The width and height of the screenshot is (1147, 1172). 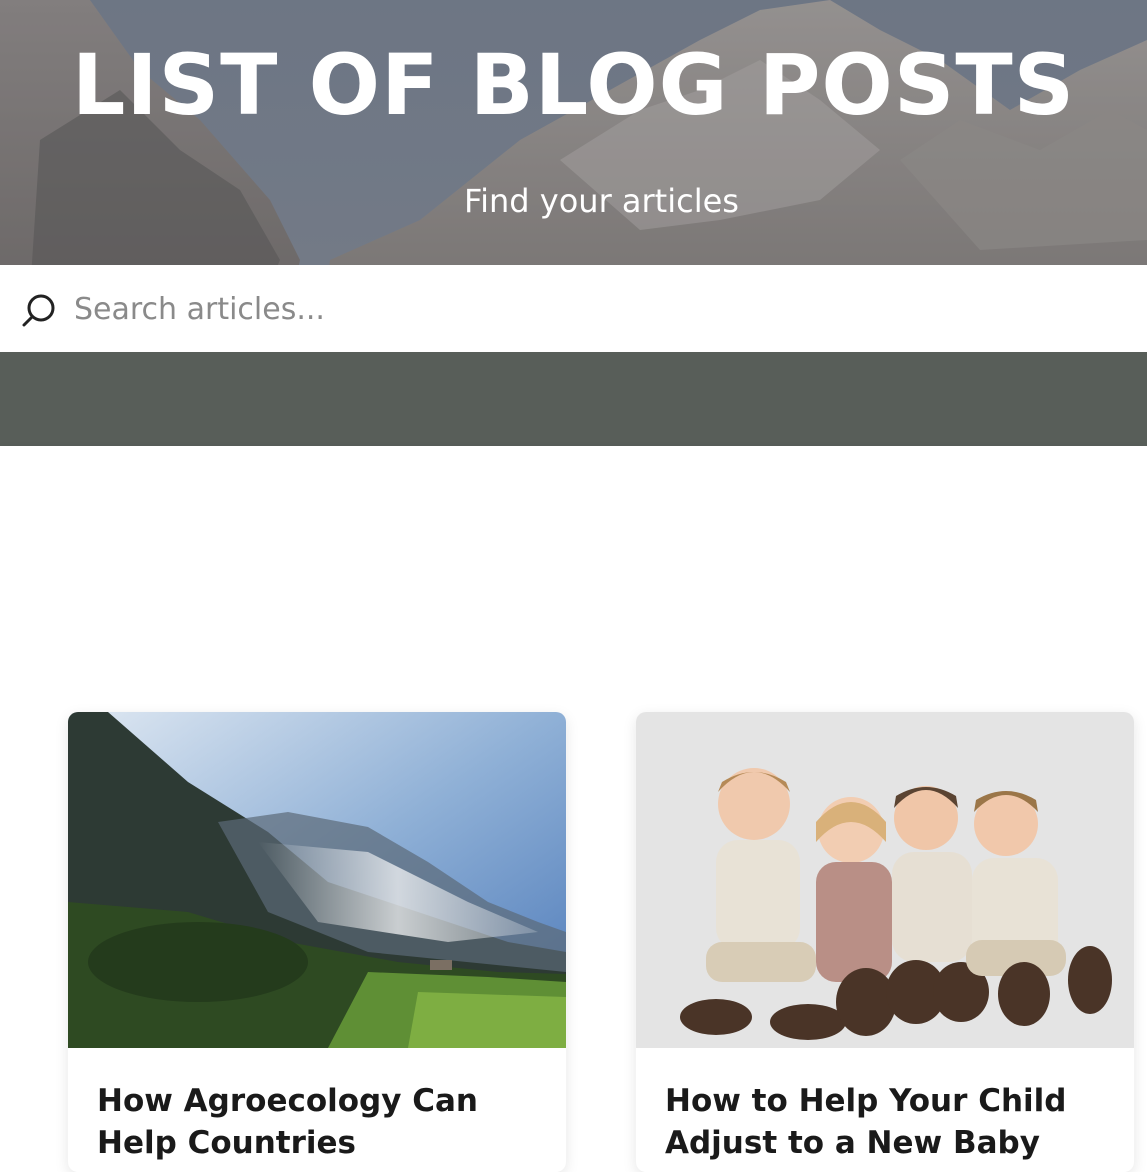 What do you see at coordinates (573, 85) in the screenshot?
I see `page-title: LIST OF BLOG POSTS` at bounding box center [573, 85].